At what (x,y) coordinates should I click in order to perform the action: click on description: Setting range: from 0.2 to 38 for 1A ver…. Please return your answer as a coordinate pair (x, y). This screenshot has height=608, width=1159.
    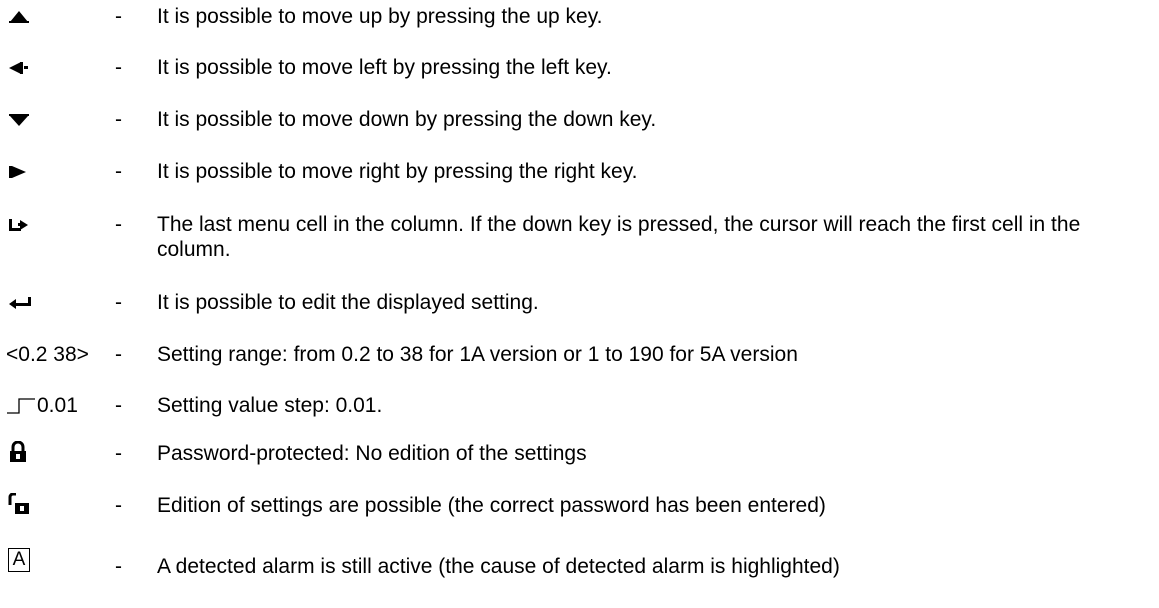
    Looking at the image, I should click on (477, 354).